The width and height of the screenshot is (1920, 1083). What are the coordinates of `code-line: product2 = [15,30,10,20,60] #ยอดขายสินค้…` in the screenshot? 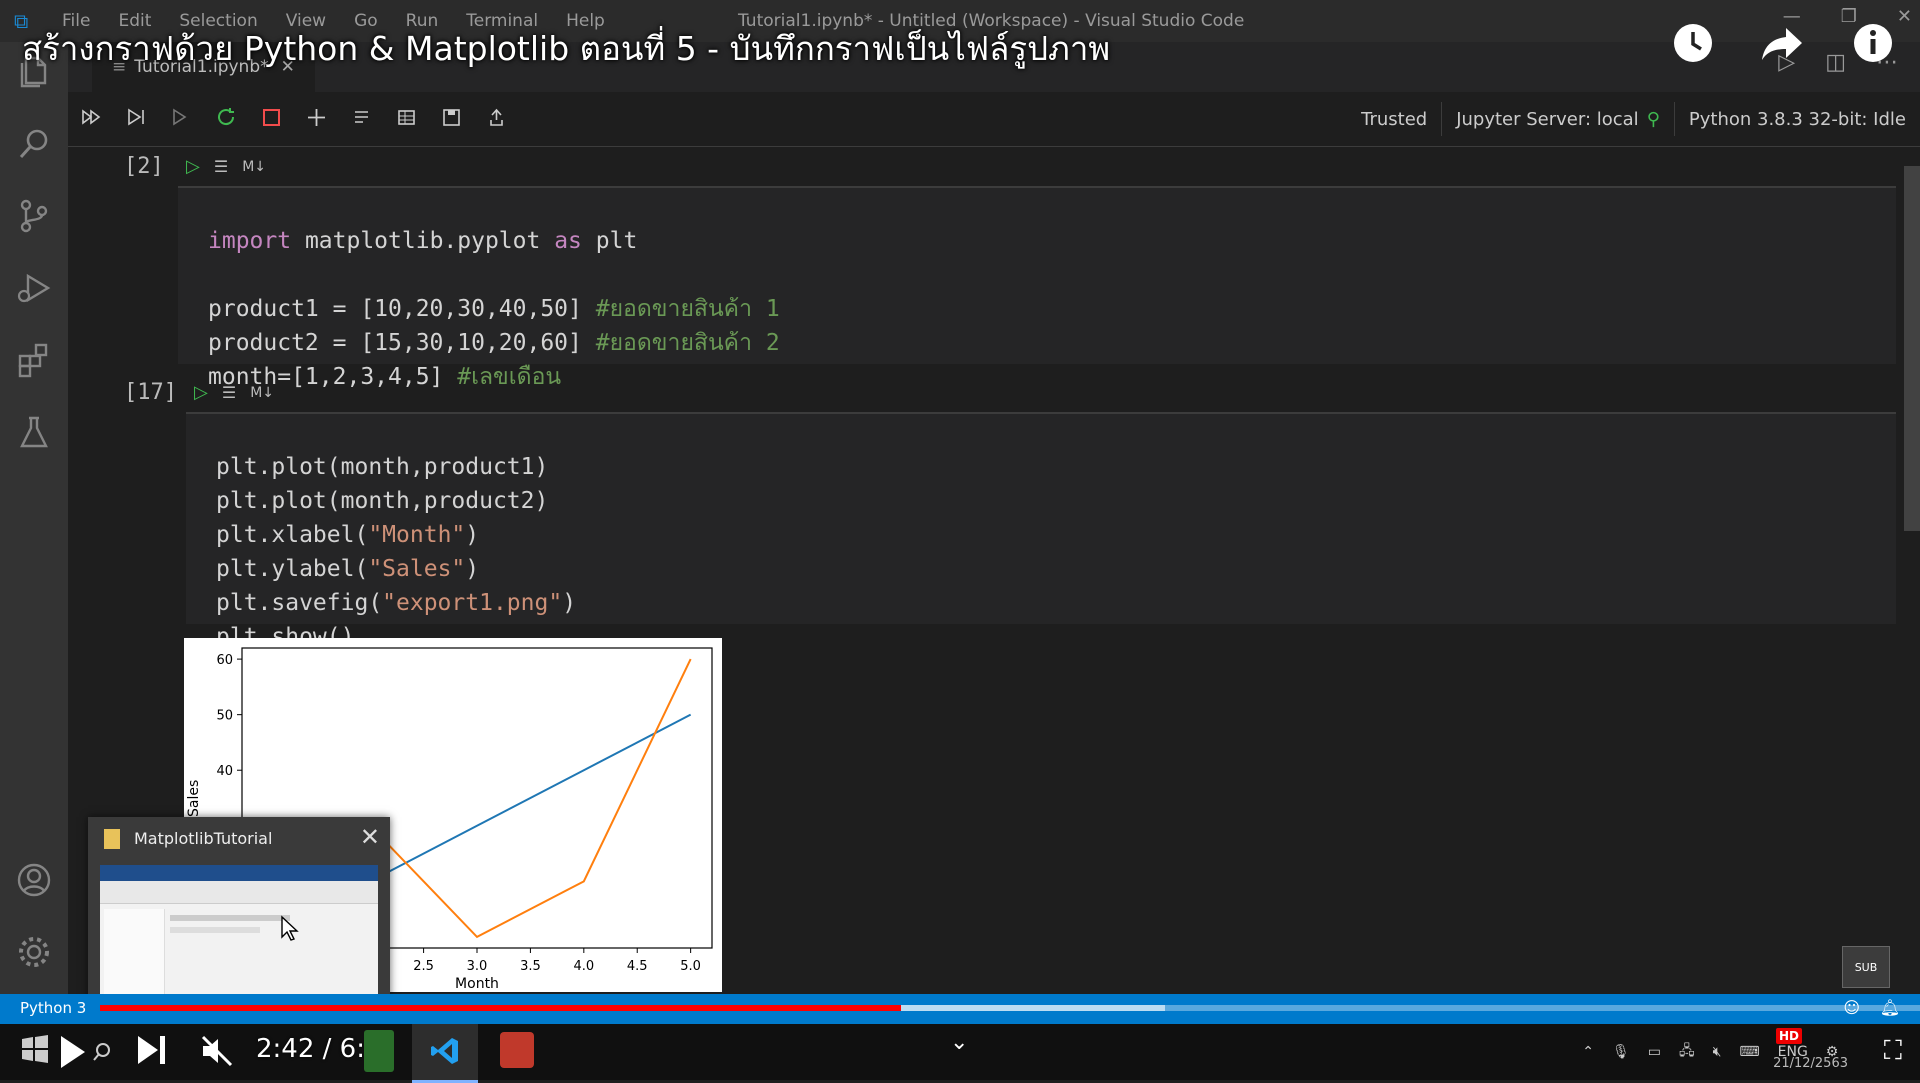 It's located at (494, 343).